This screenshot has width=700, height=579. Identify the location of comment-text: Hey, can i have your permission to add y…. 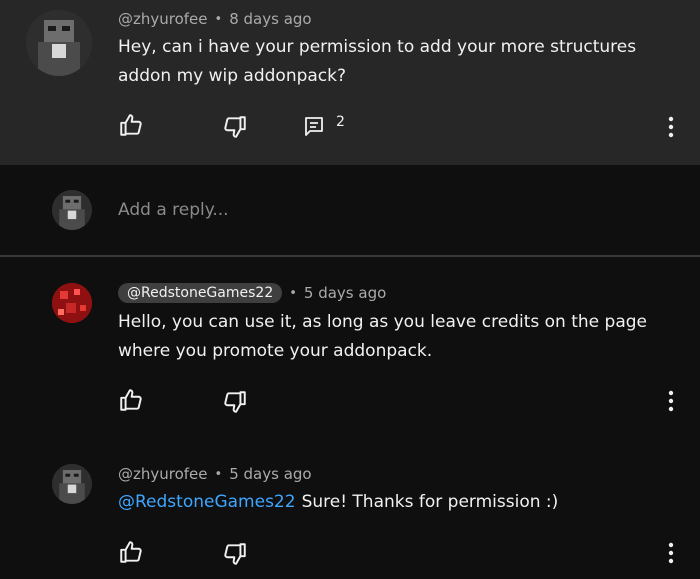
(377, 61).